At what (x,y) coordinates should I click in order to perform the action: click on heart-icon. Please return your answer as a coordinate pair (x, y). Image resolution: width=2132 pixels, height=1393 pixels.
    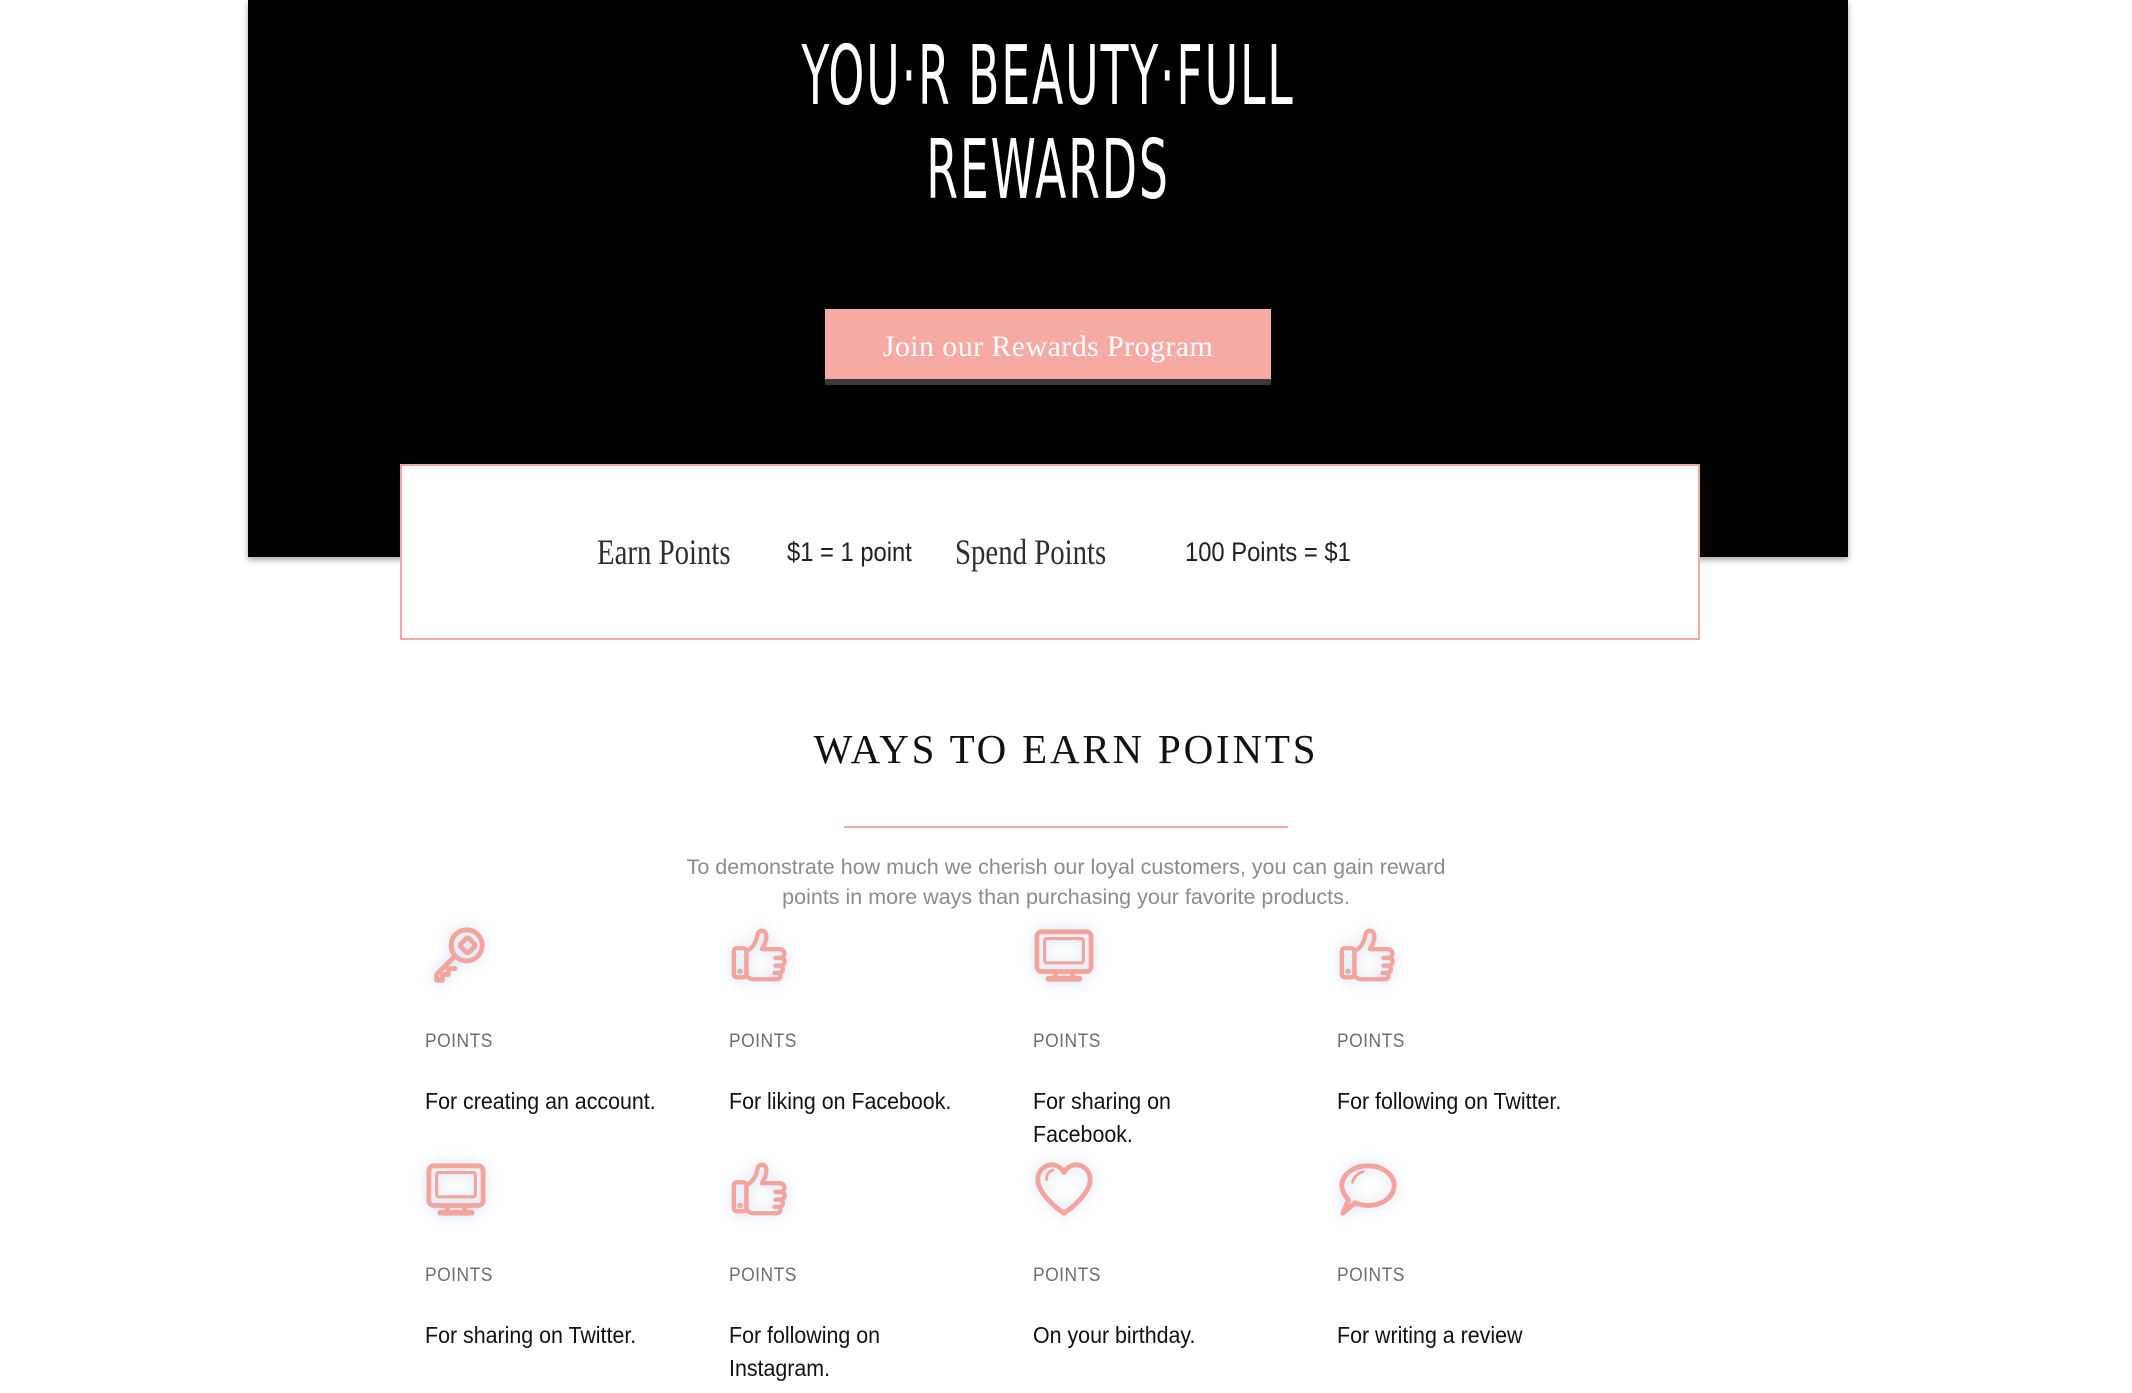
    Looking at the image, I should click on (1185, 1194).